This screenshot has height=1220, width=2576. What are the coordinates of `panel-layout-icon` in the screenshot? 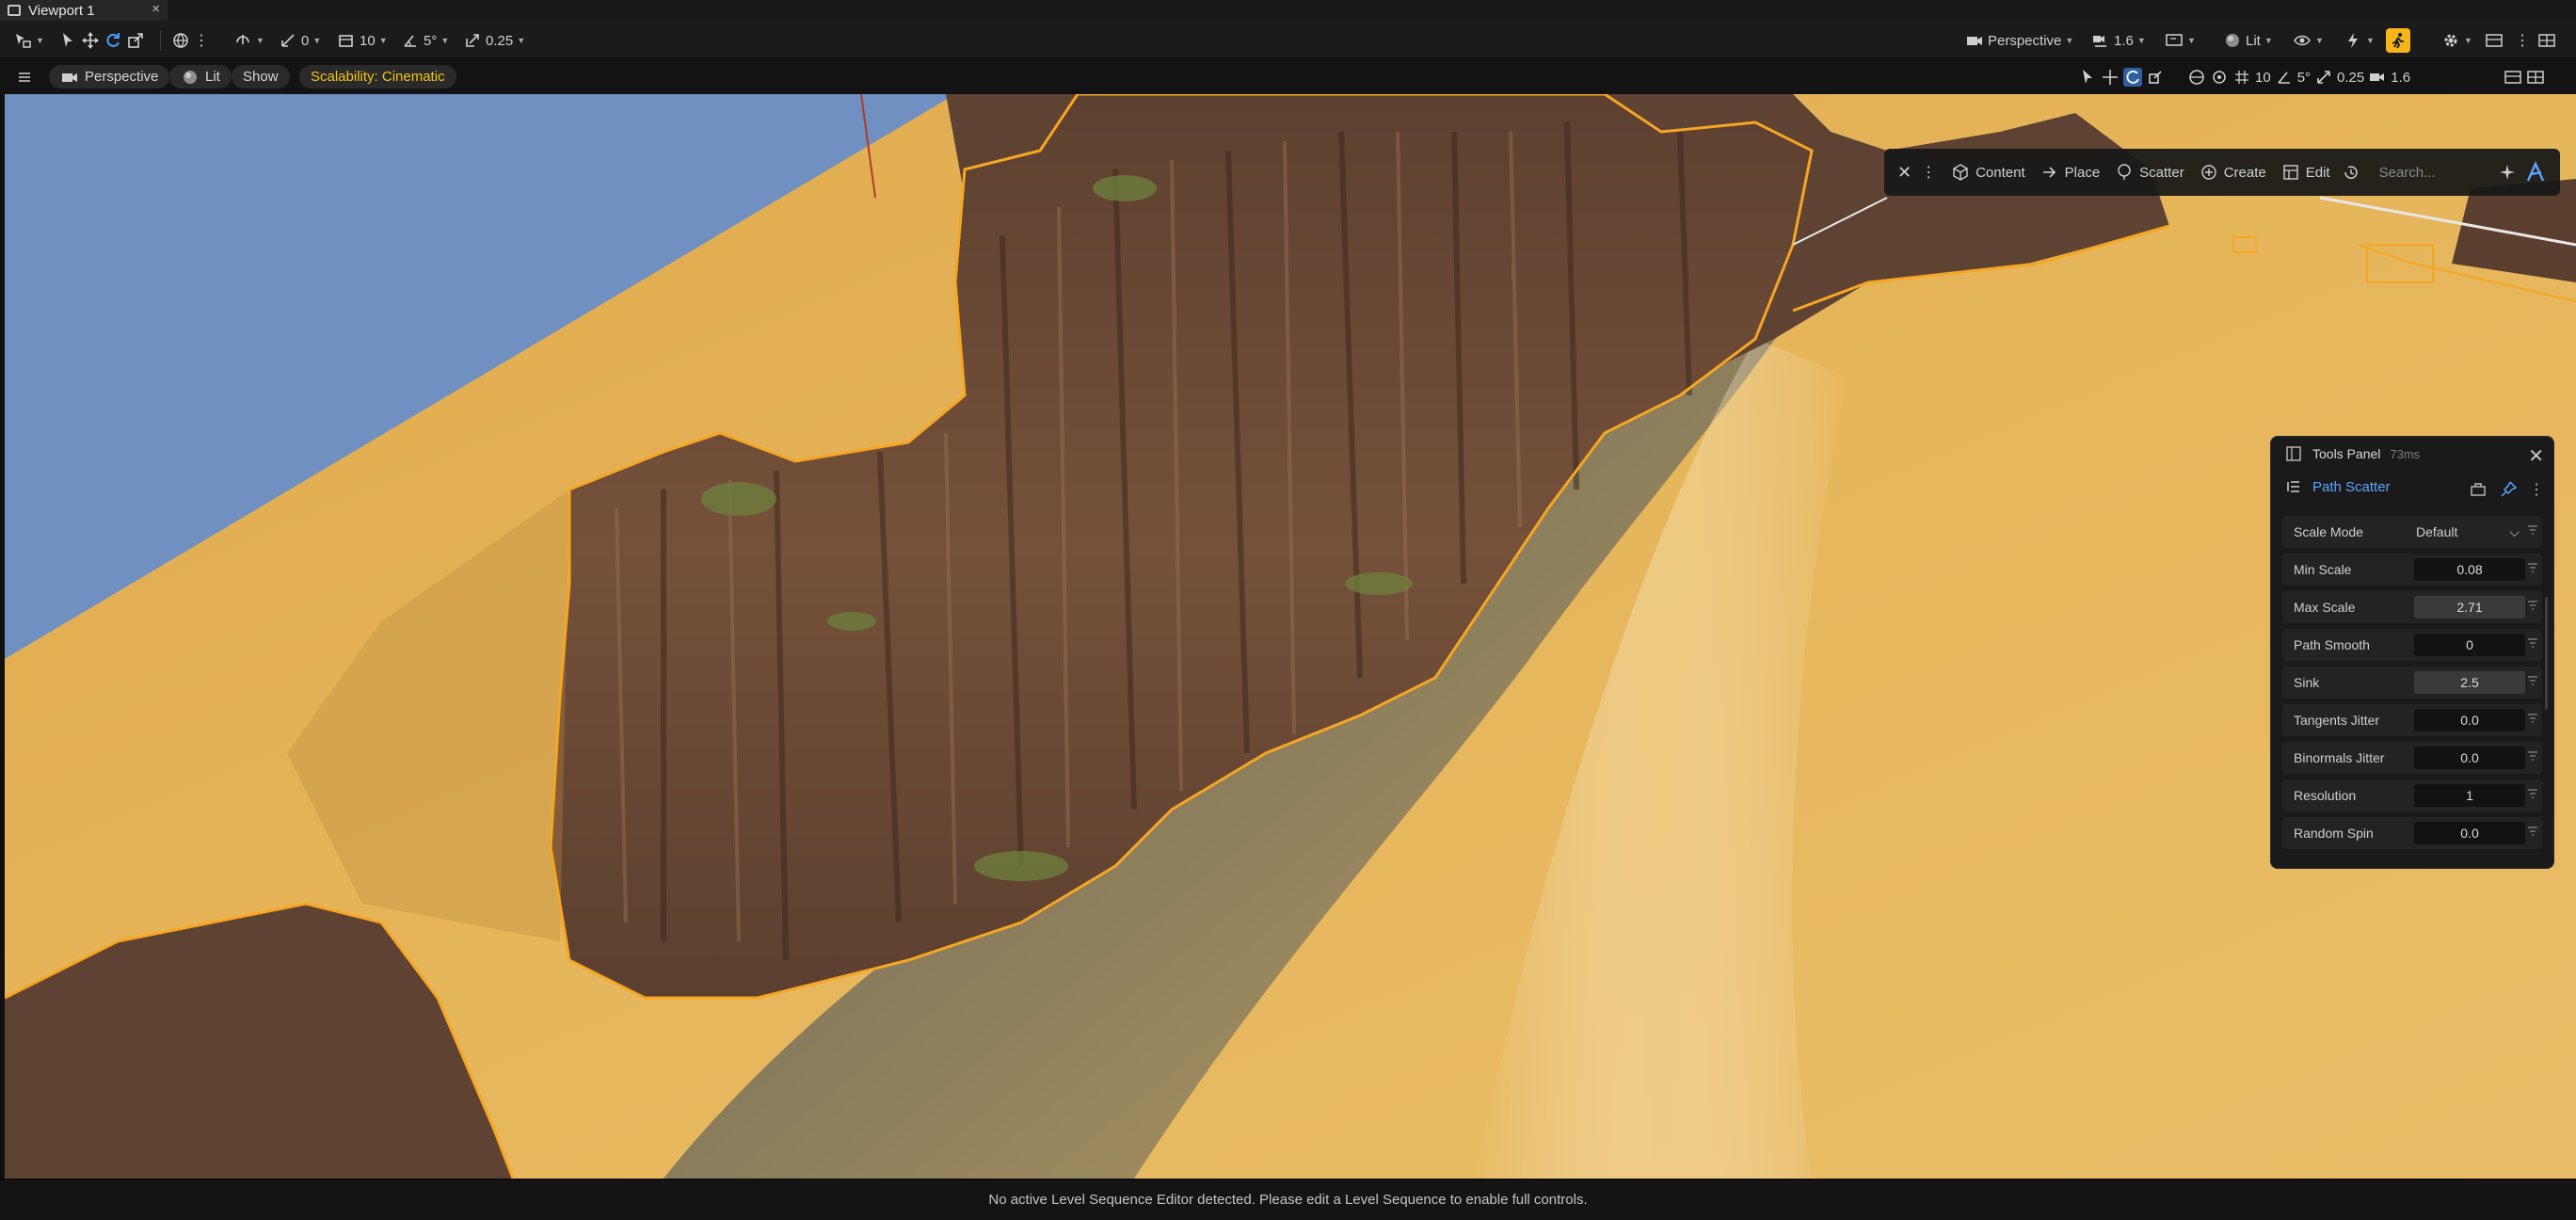 It's located at (2513, 77).